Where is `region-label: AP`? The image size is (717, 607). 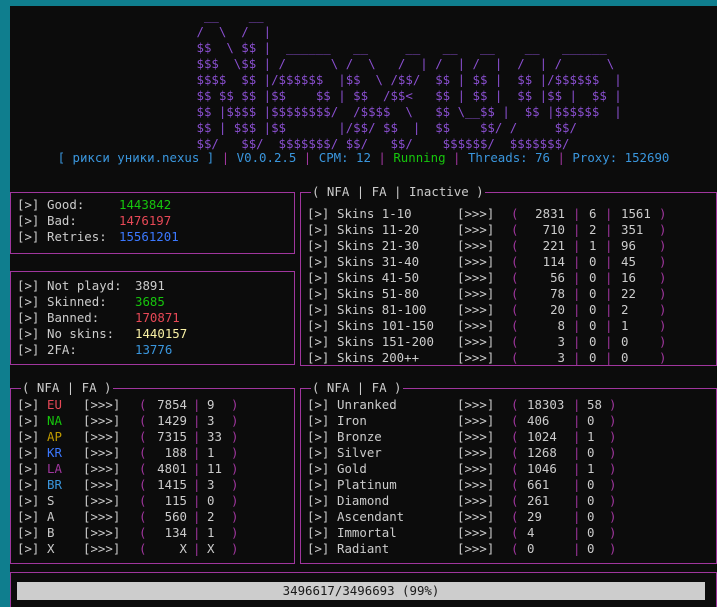 region-label: AP is located at coordinates (54, 436).